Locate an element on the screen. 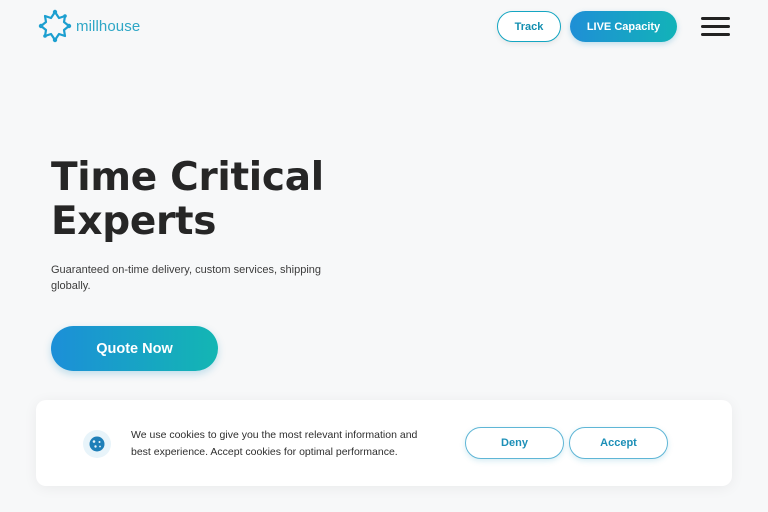 This screenshot has width=768, height=512. flower-logo-icon is located at coordinates (55, 26).